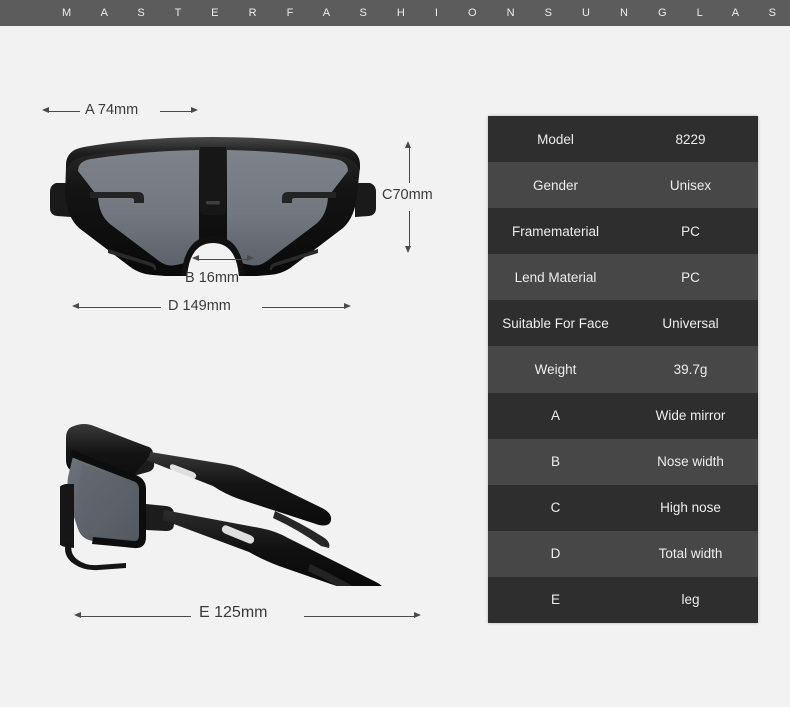  Describe the element at coordinates (690, 554) in the screenshot. I see `spec-value: Total width` at that location.